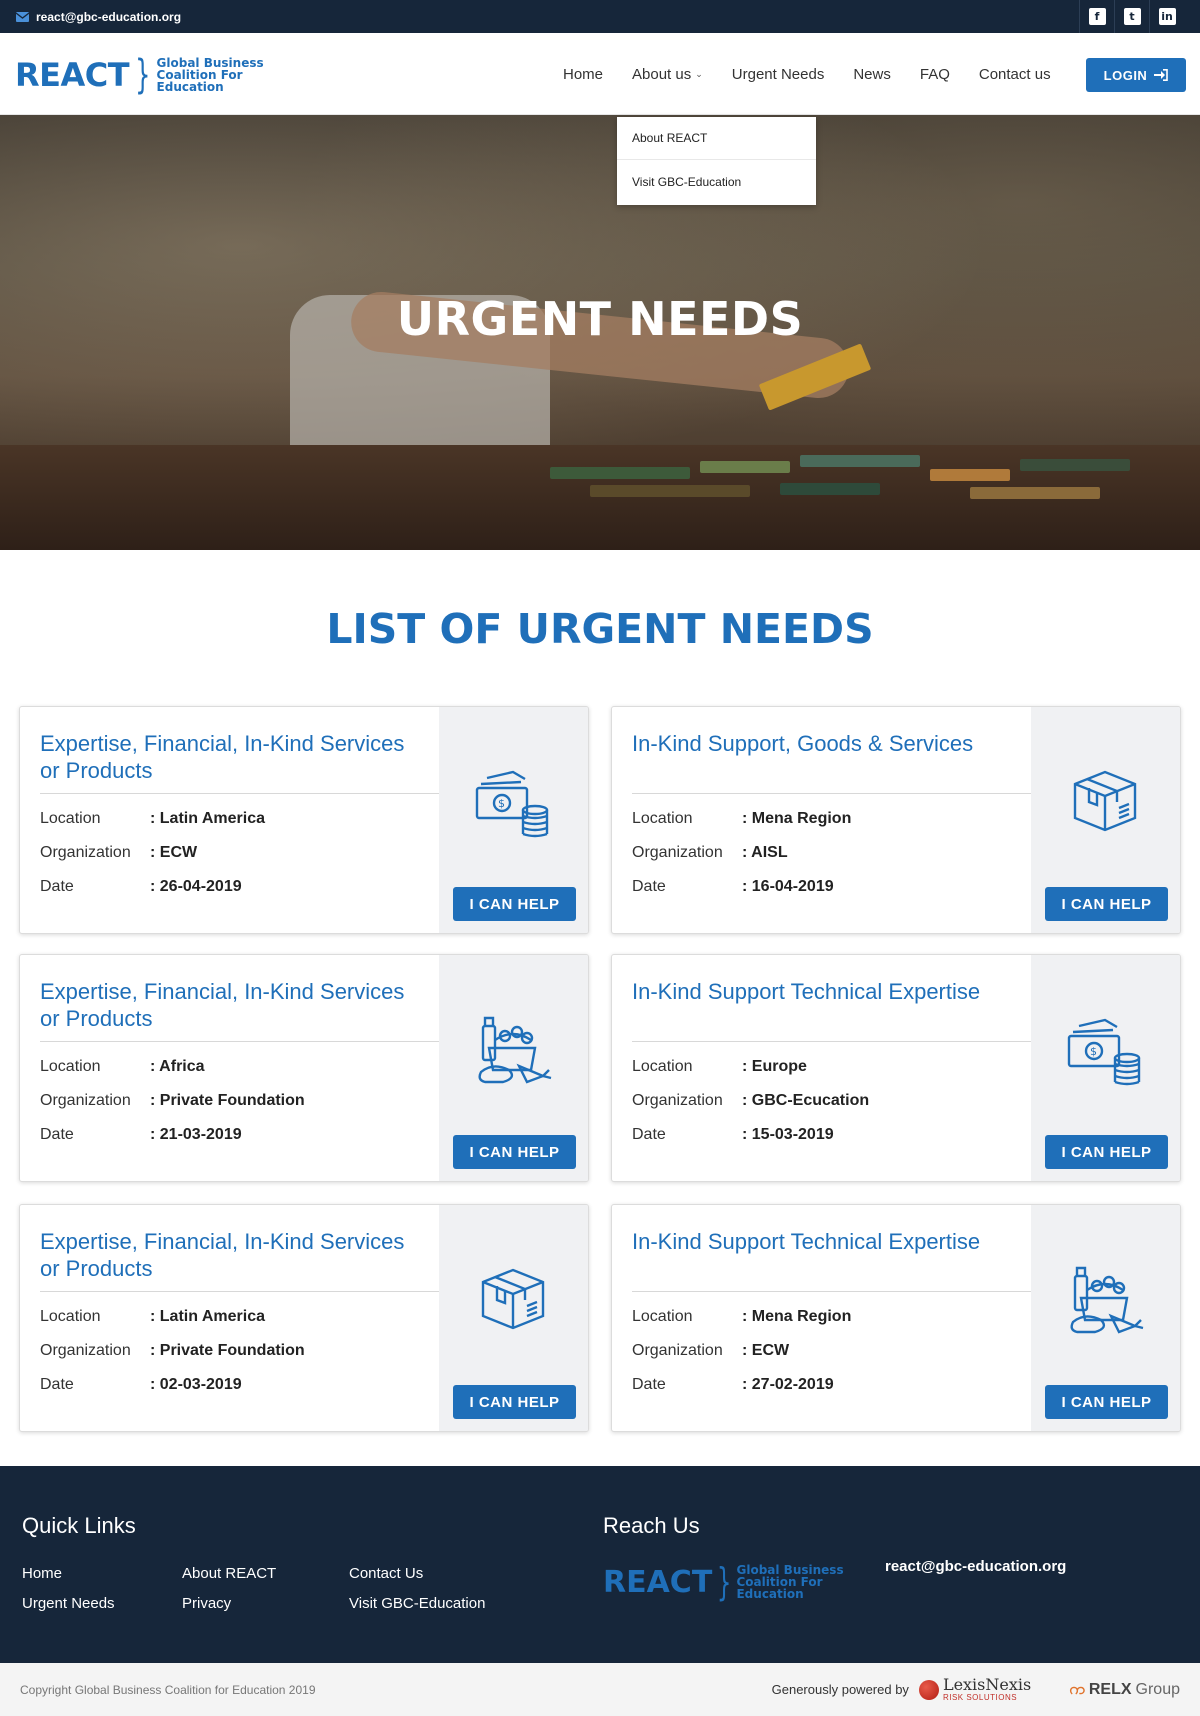 This screenshot has height=1716, width=1200. What do you see at coordinates (778, 74) in the screenshot?
I see `nav-urgent-needs: Urgent Needs` at bounding box center [778, 74].